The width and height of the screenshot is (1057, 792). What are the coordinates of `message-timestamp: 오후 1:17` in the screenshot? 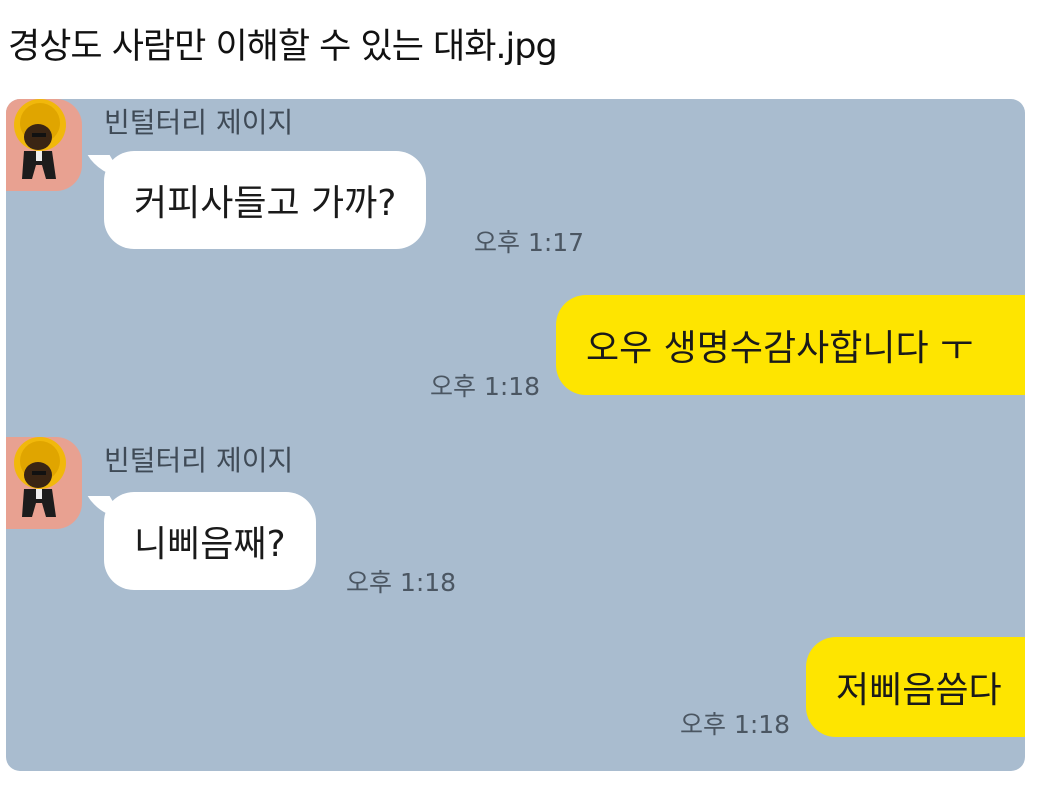 It's located at (529, 242).